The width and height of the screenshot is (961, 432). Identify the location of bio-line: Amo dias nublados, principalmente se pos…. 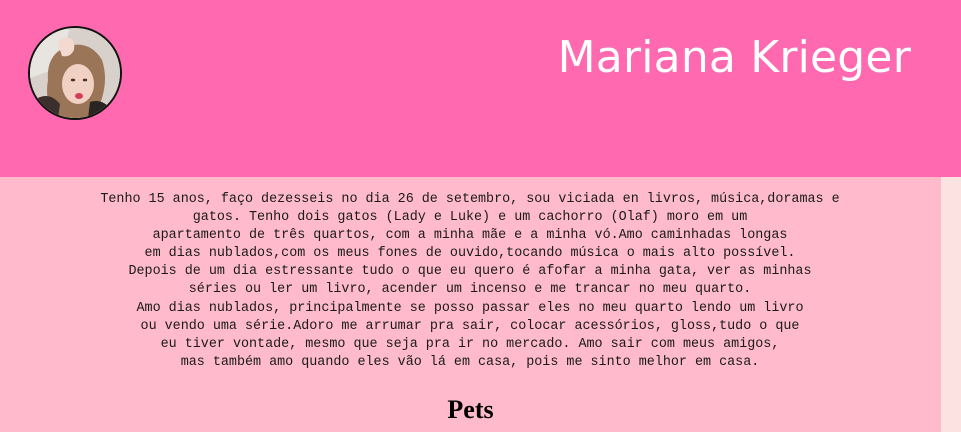
(470, 308).